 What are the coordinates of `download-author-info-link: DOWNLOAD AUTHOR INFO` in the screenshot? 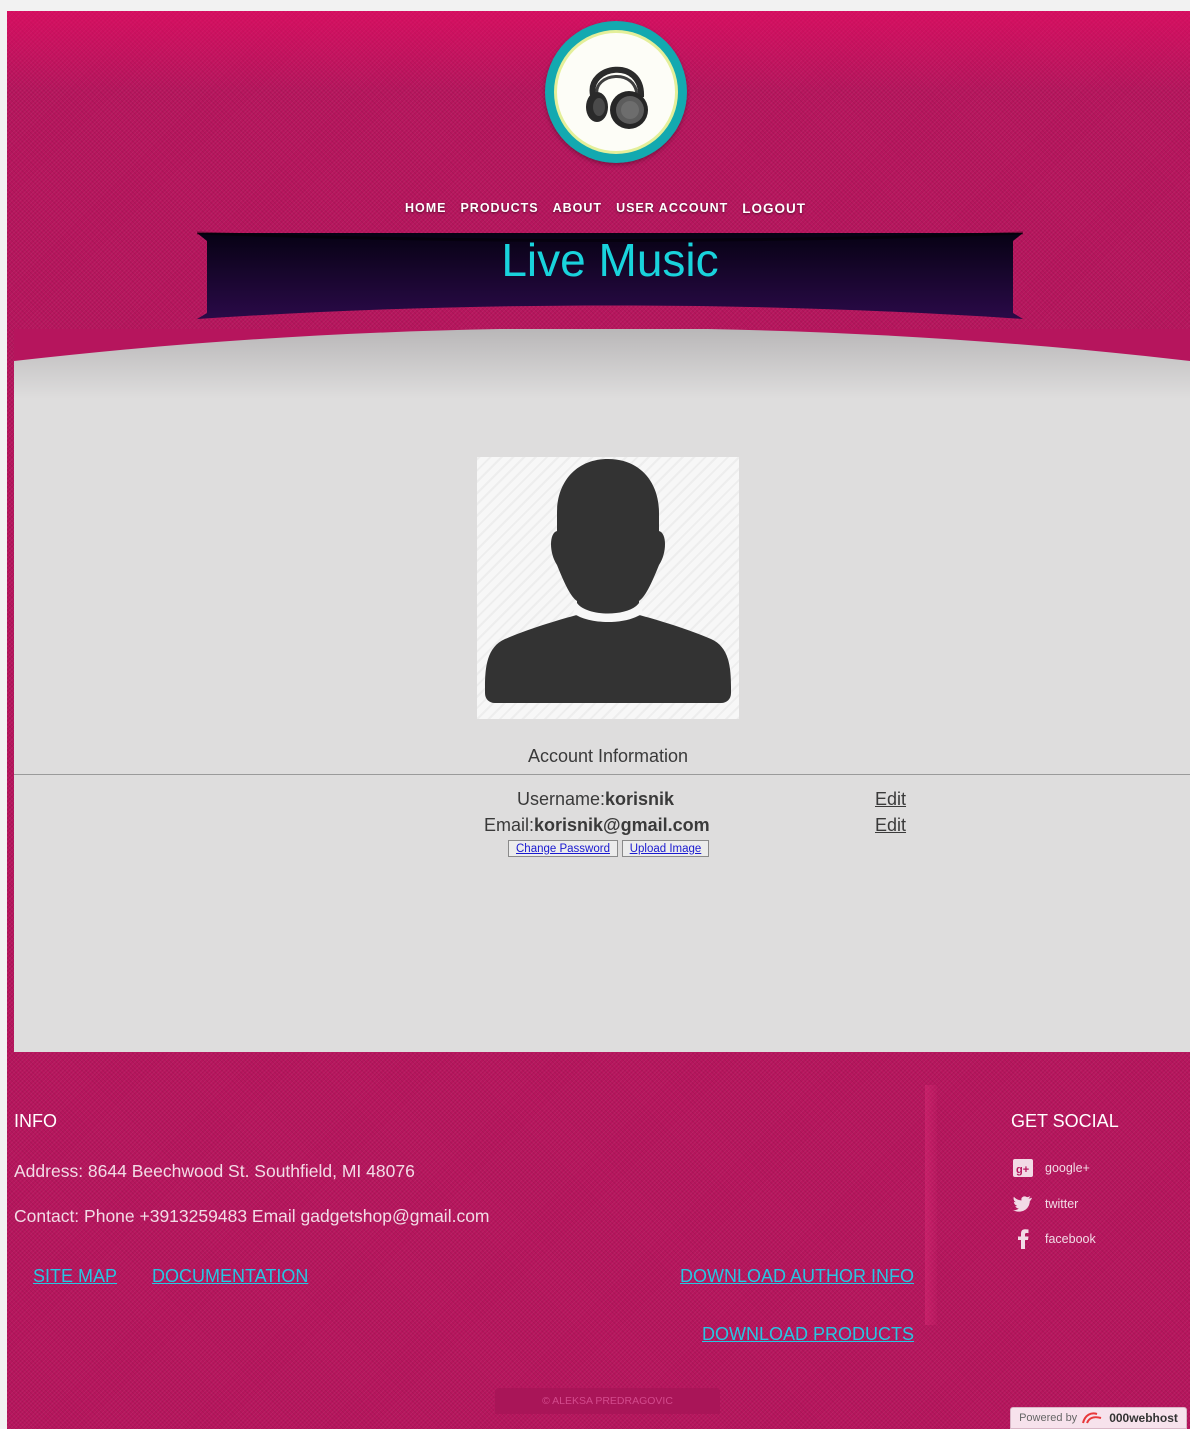 It's located at (797, 1276).